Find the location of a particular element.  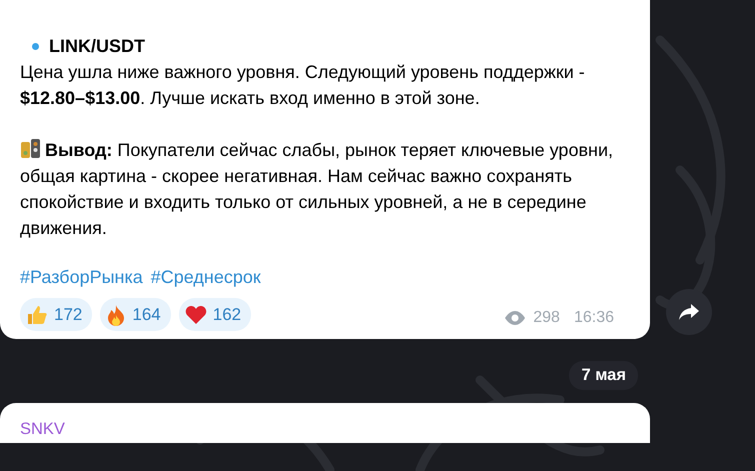

post-time: 16:36 is located at coordinates (594, 318).